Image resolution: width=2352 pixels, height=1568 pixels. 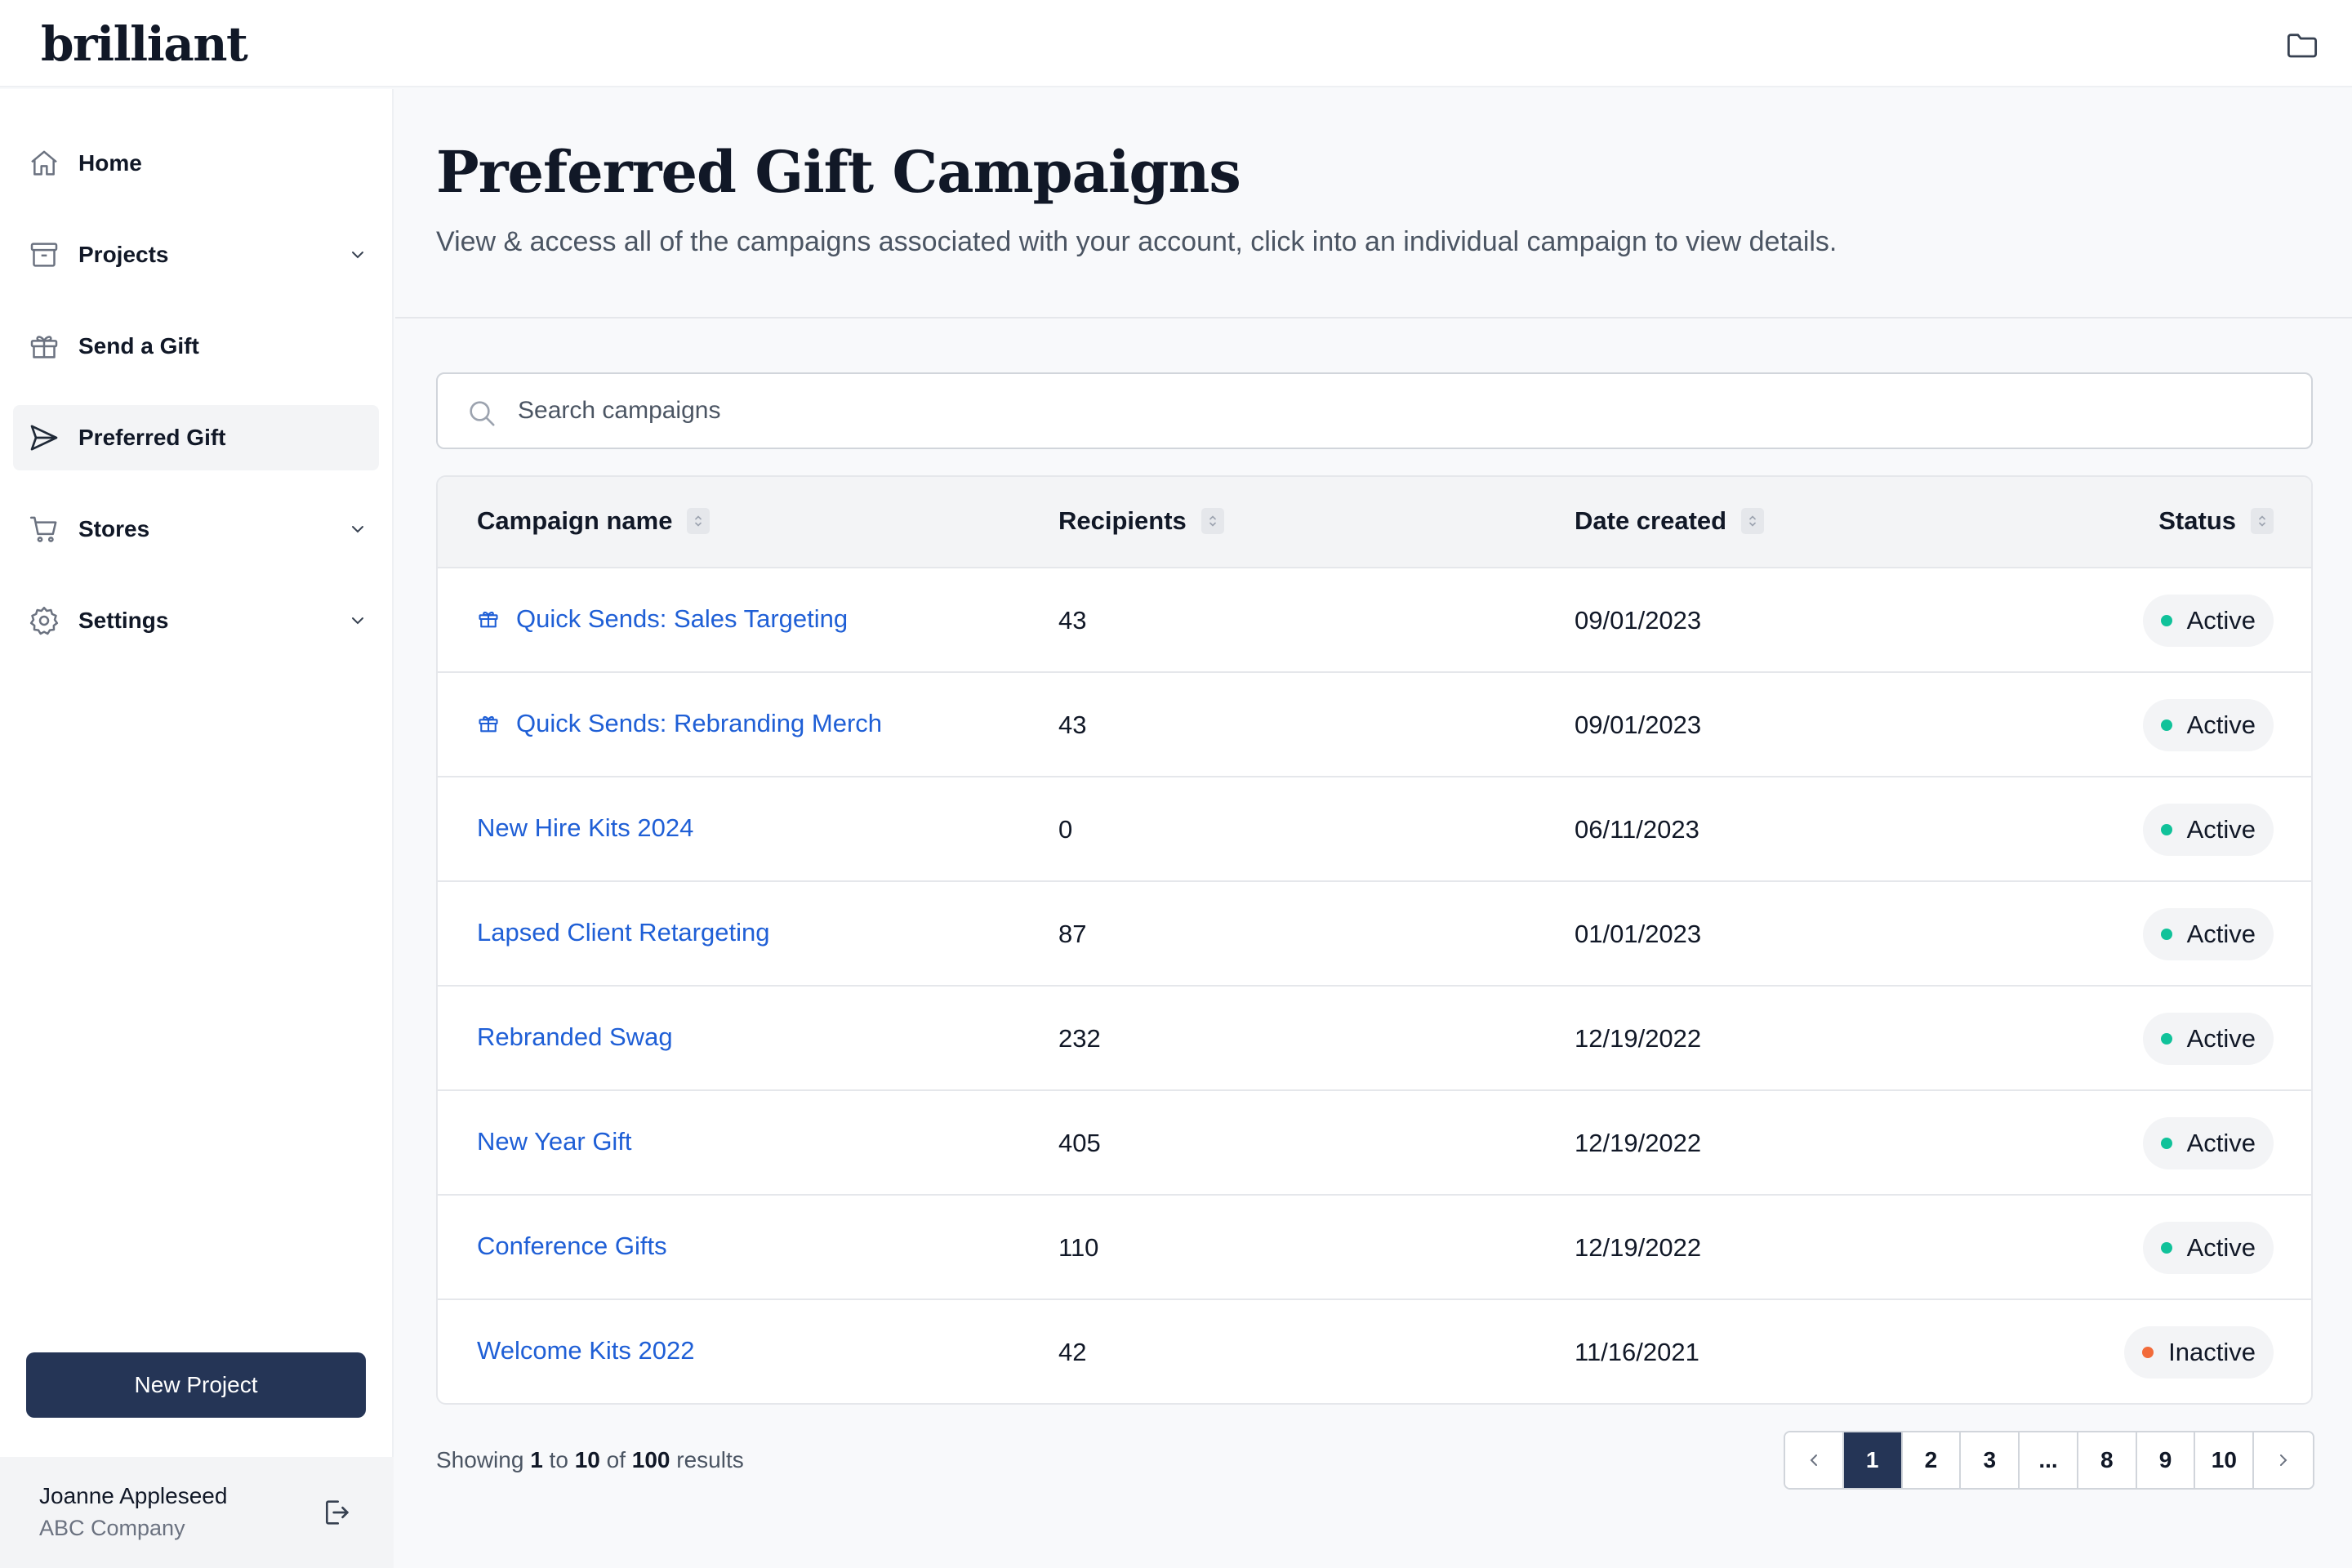 What do you see at coordinates (1814, 1460) in the screenshot?
I see `prev-page-button` at bounding box center [1814, 1460].